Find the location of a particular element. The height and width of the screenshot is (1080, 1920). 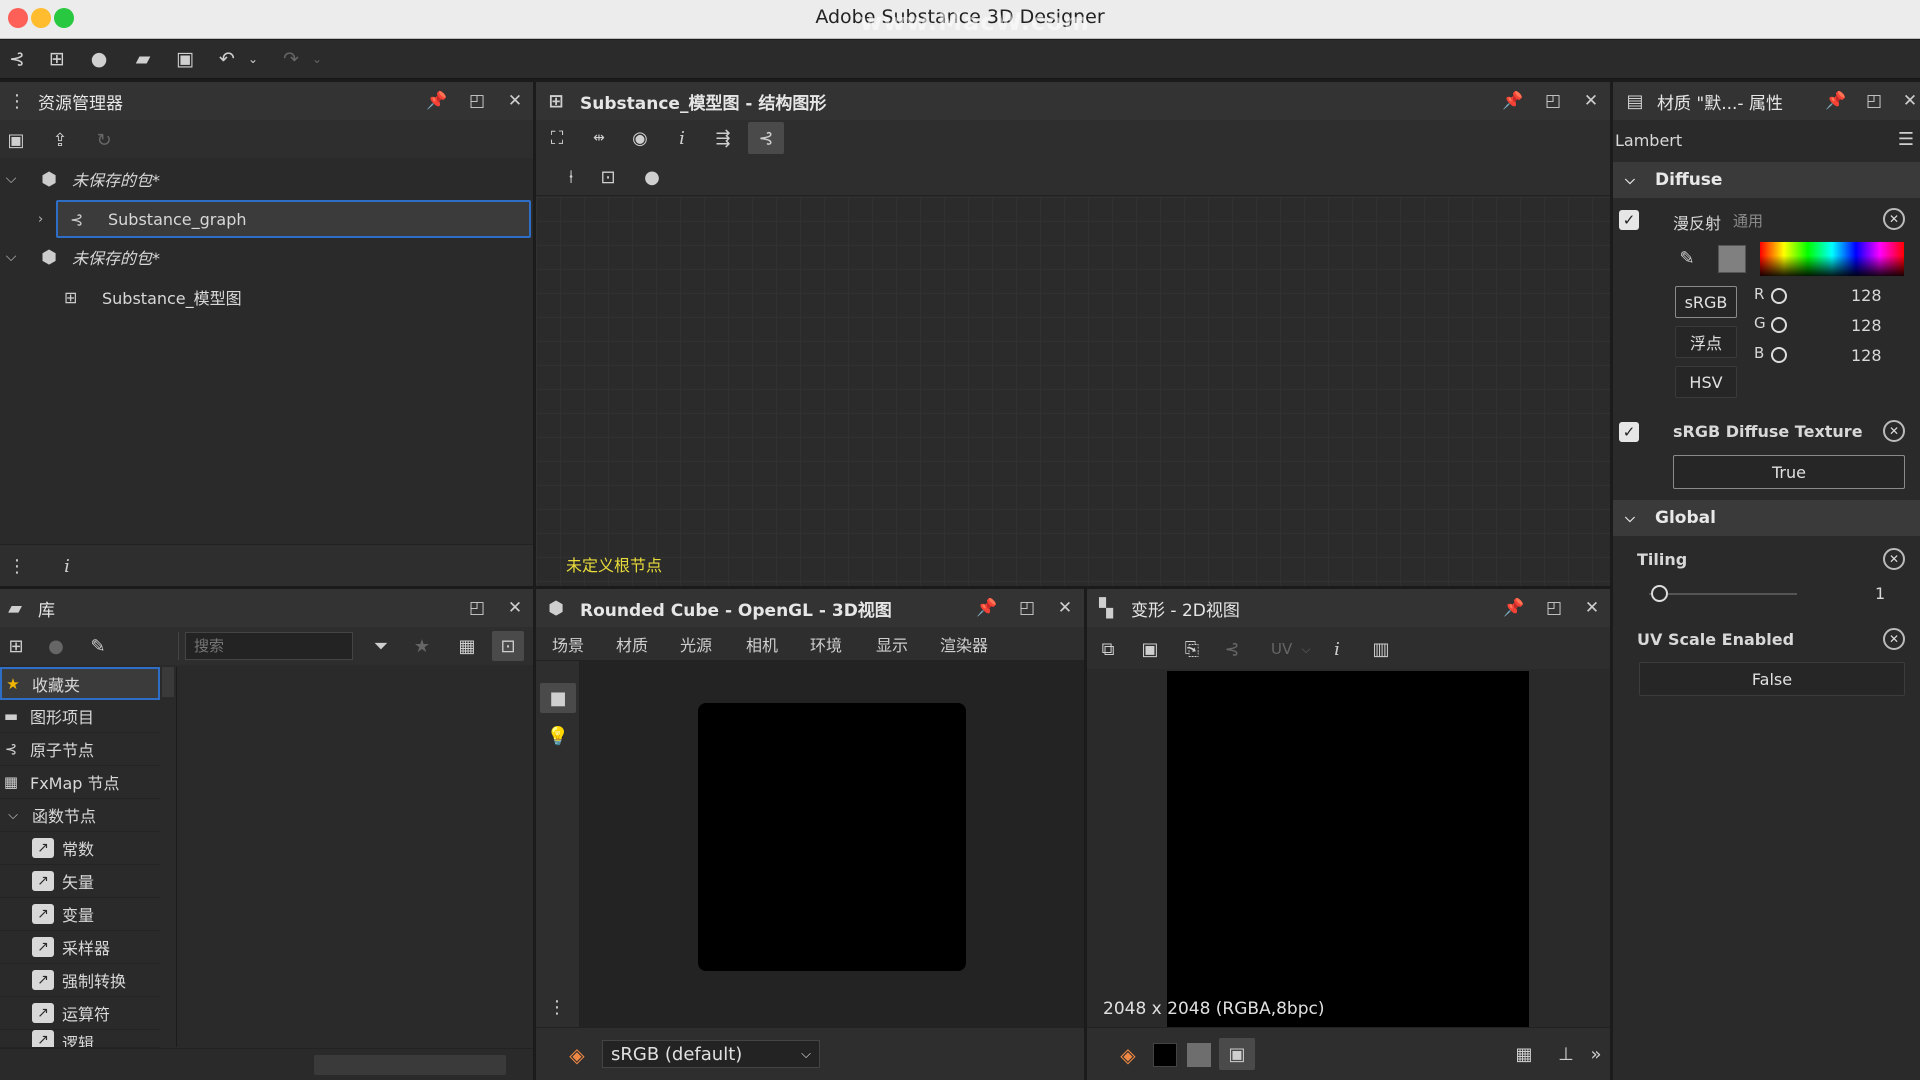

menu-display: 显示 is located at coordinates (892, 644).